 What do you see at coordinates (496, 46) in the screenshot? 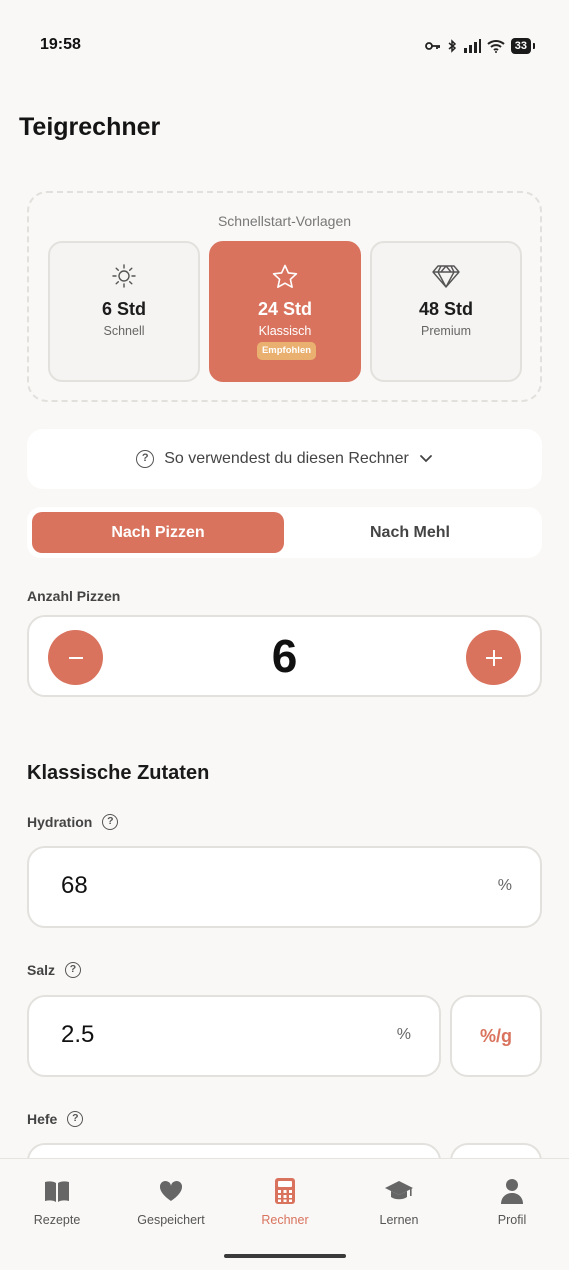
I see `wifi-icon` at bounding box center [496, 46].